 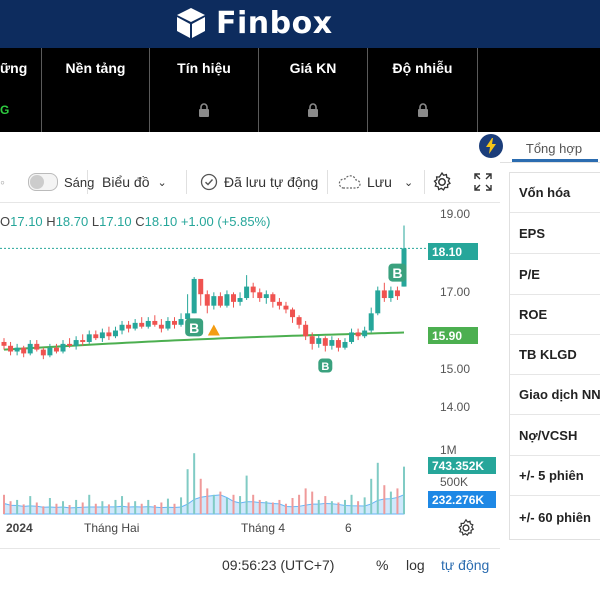 I want to click on axis-settings-button, so click(x=466, y=530).